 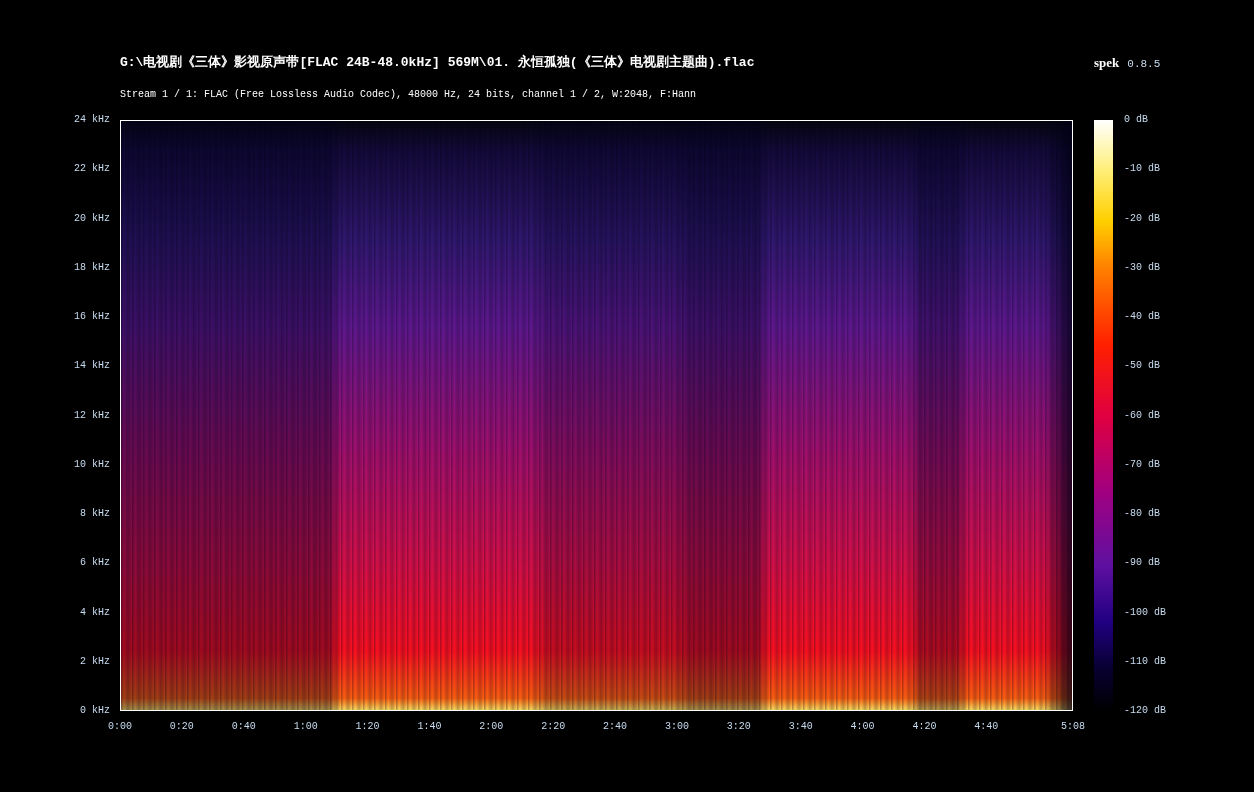 I want to click on time-tick-label: 3:40, so click(x=800, y=727).